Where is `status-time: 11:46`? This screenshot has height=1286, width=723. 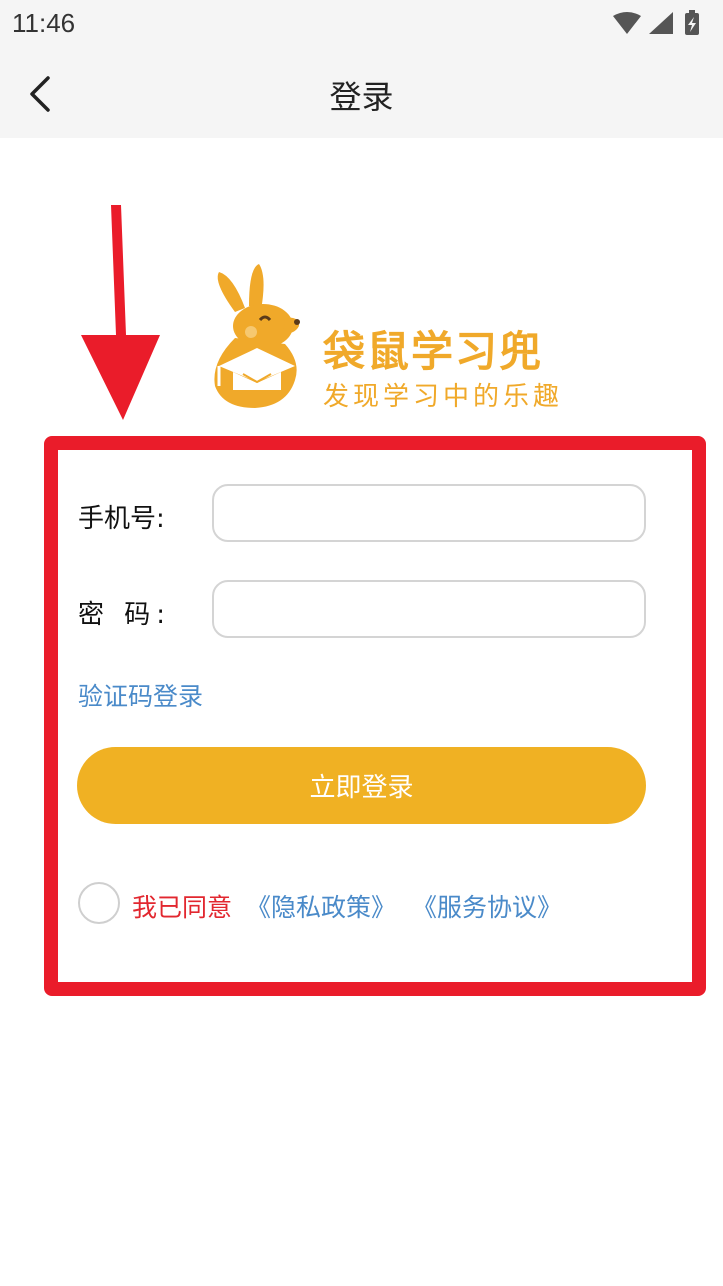
status-time: 11:46 is located at coordinates (44, 23).